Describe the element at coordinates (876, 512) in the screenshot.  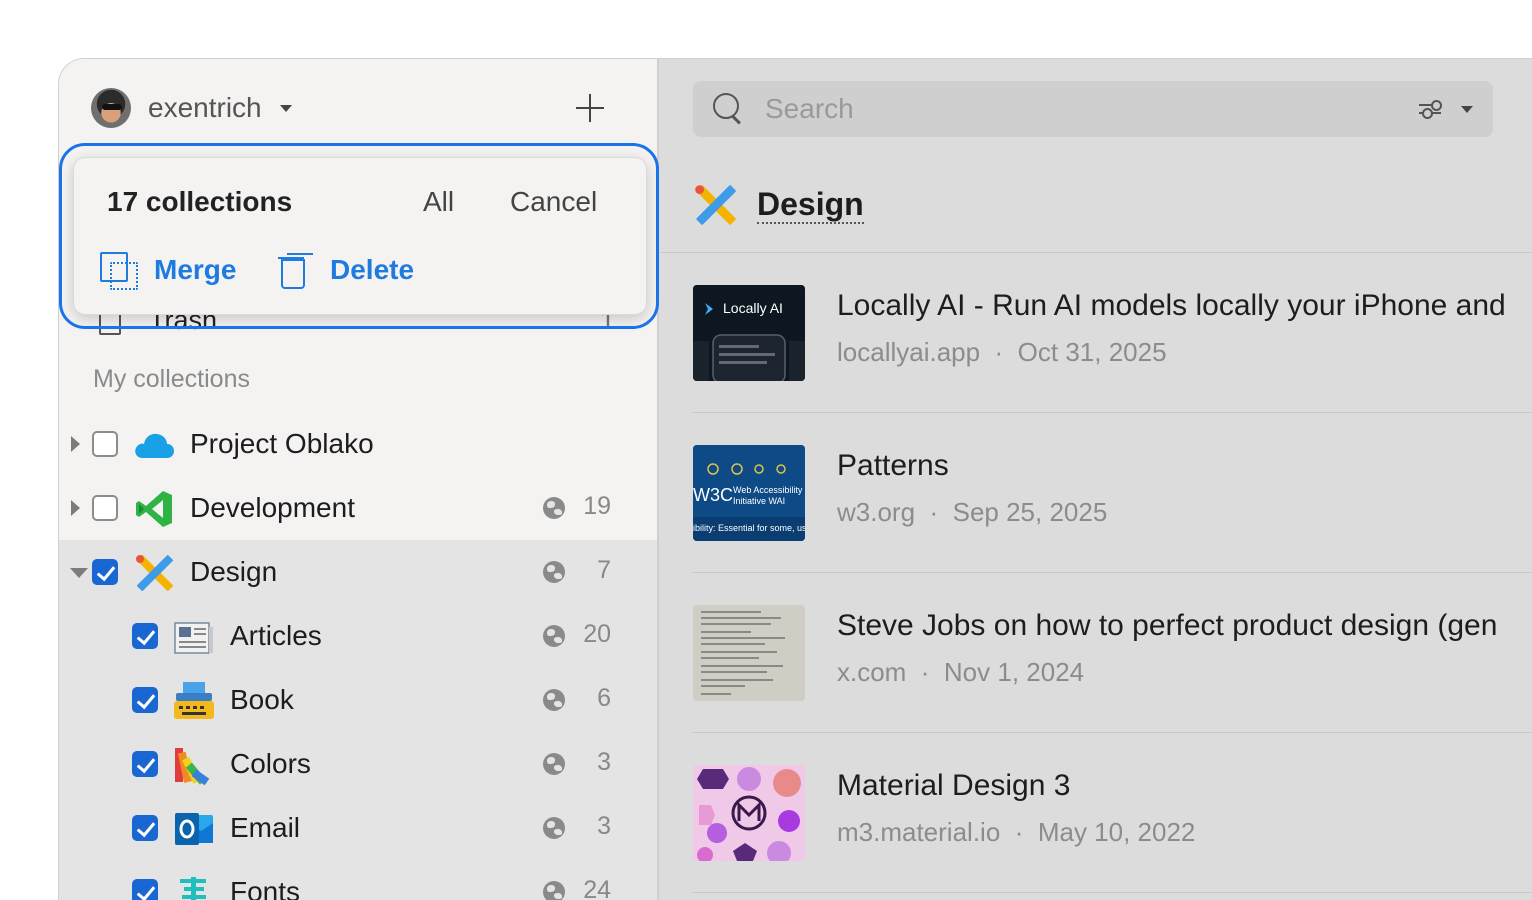
I see `bookmark-domain: w3.org` at that location.